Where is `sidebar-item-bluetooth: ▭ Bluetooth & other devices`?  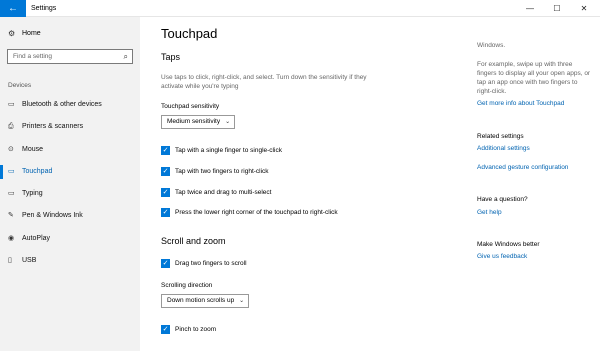
sidebar-item-bluetooth: ▭ Bluetooth & other devices is located at coordinates (70, 105).